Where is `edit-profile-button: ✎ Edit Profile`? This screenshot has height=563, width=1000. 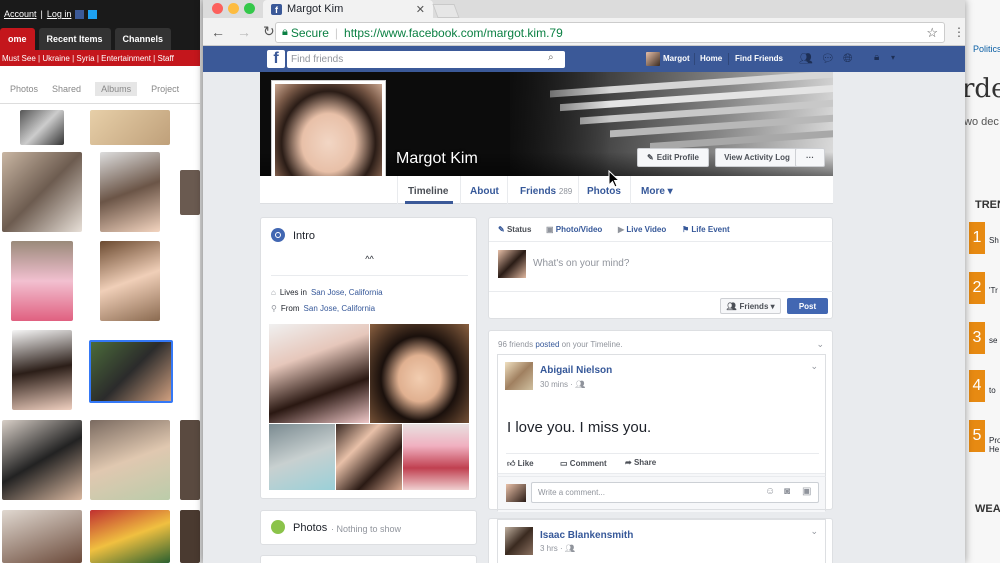
edit-profile-button: ✎ Edit Profile is located at coordinates (673, 157).